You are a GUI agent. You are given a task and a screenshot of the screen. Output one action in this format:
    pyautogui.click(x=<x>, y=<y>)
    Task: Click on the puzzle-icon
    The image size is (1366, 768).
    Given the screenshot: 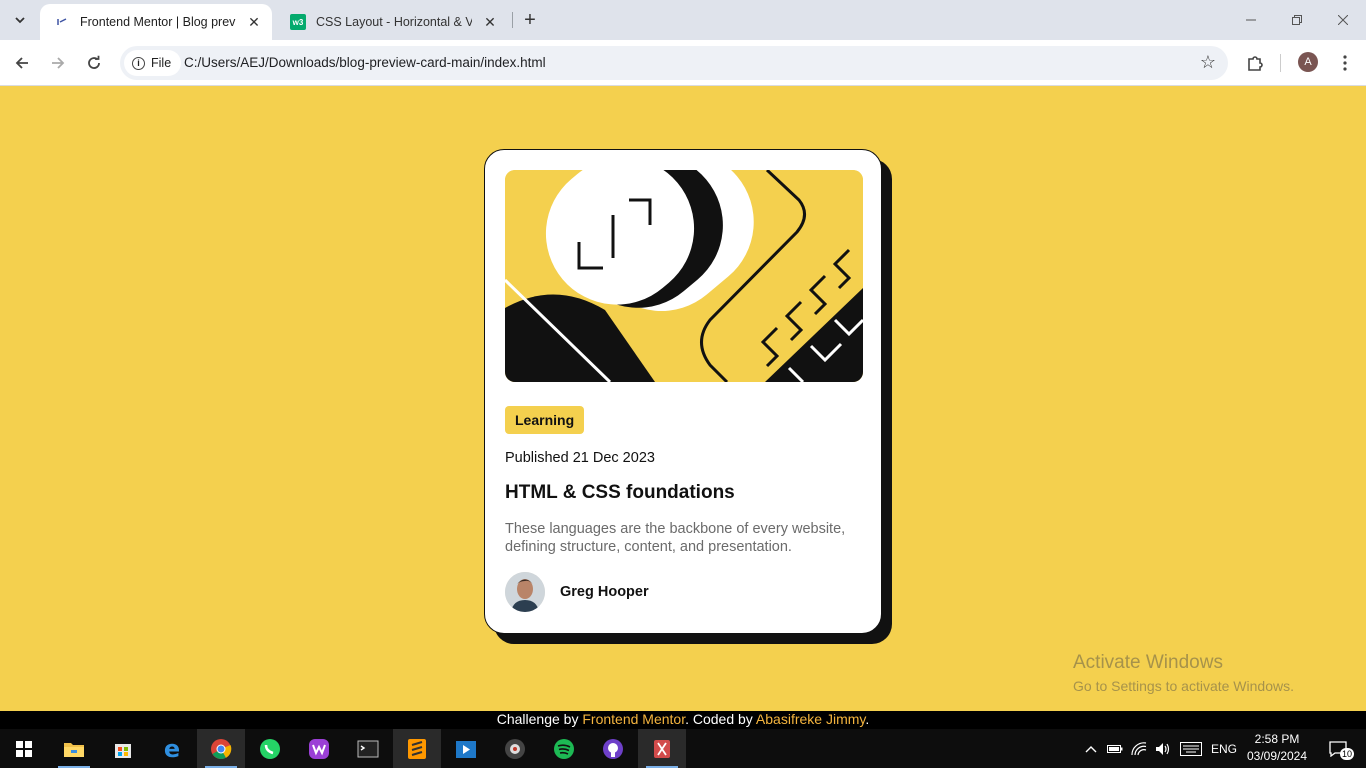 What is the action you would take?
    pyautogui.click(x=1255, y=63)
    